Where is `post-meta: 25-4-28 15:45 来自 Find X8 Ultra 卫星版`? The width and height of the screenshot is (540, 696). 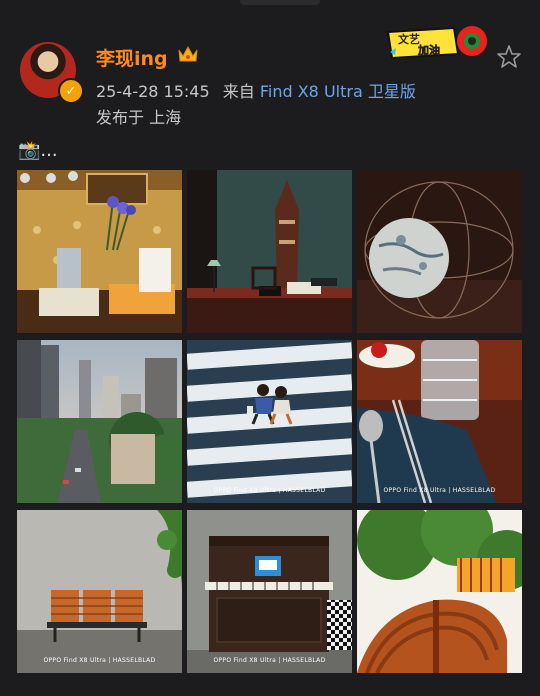 post-meta: 25-4-28 15:45 来自 Find X8 Ultra 卫星版 is located at coordinates (256, 90).